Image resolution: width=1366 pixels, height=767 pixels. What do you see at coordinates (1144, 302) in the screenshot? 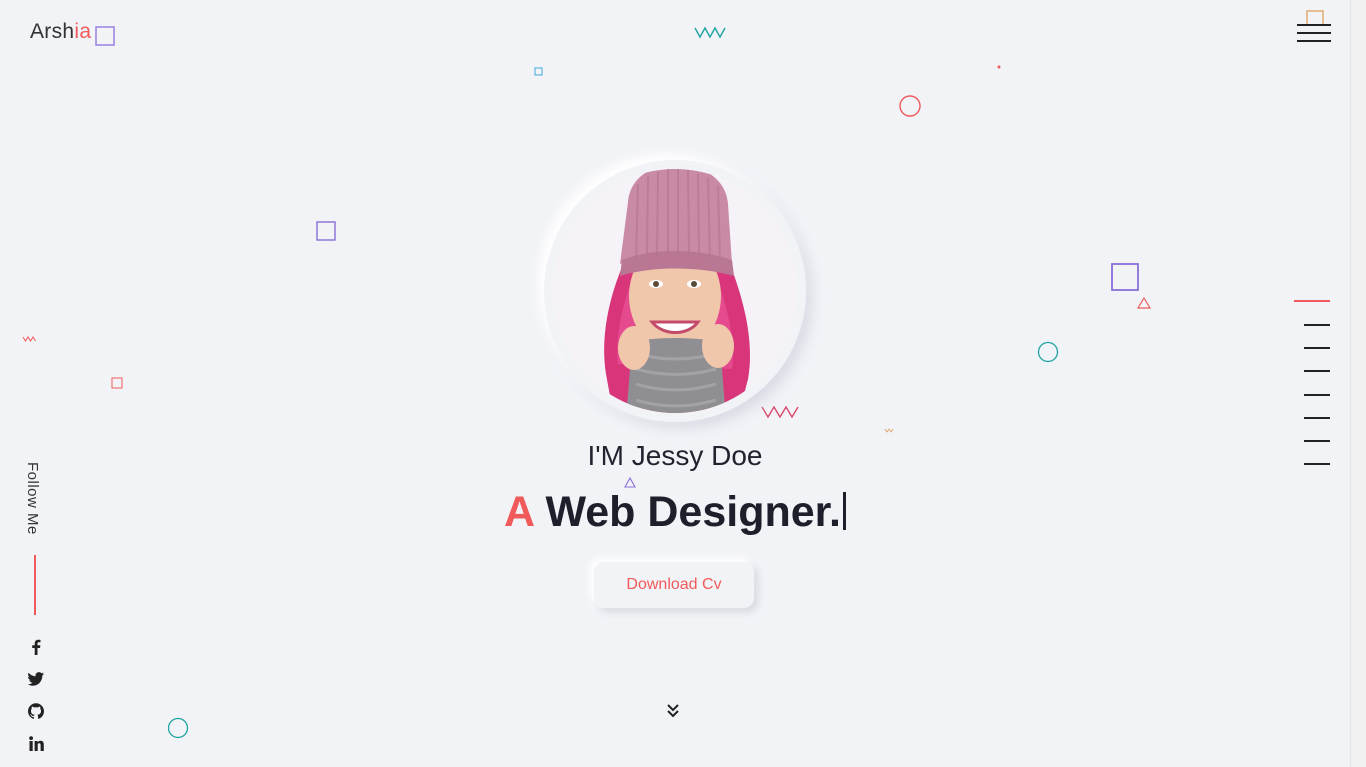
I see `decor-triangle-red` at bounding box center [1144, 302].